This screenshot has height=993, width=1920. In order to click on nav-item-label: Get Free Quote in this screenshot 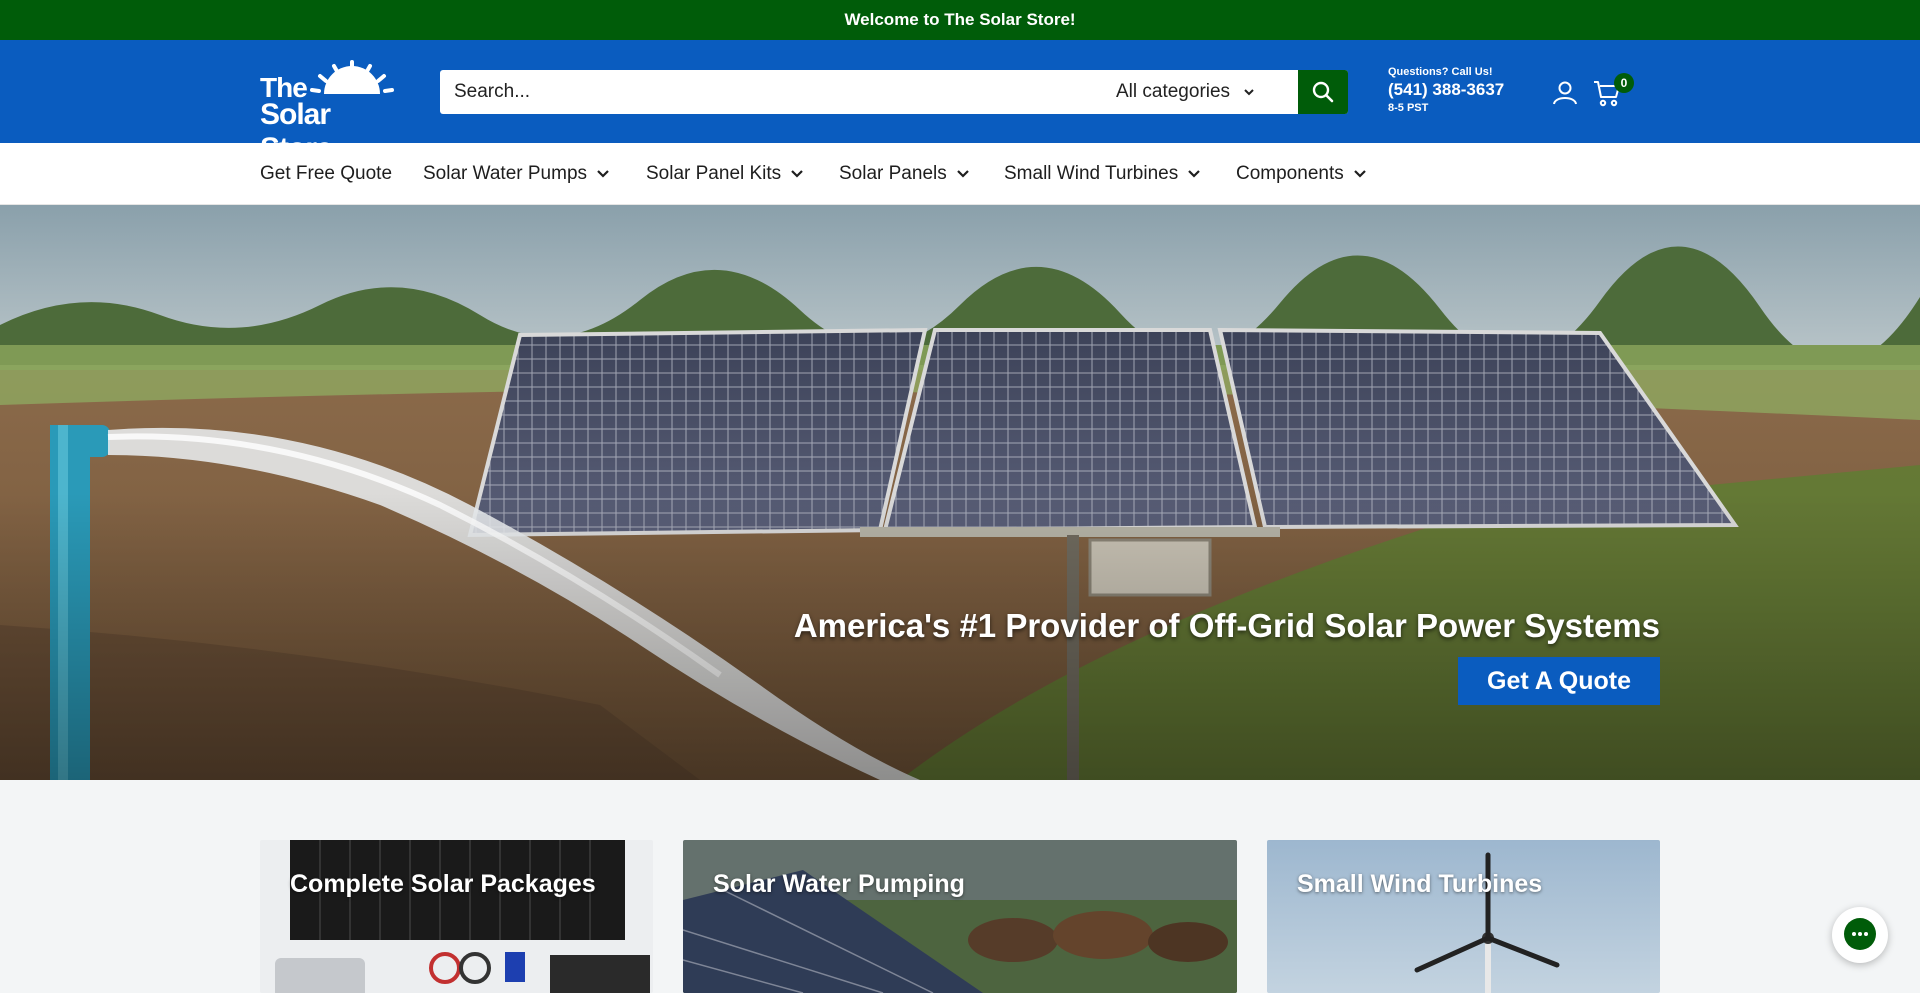, I will do `click(326, 173)`.